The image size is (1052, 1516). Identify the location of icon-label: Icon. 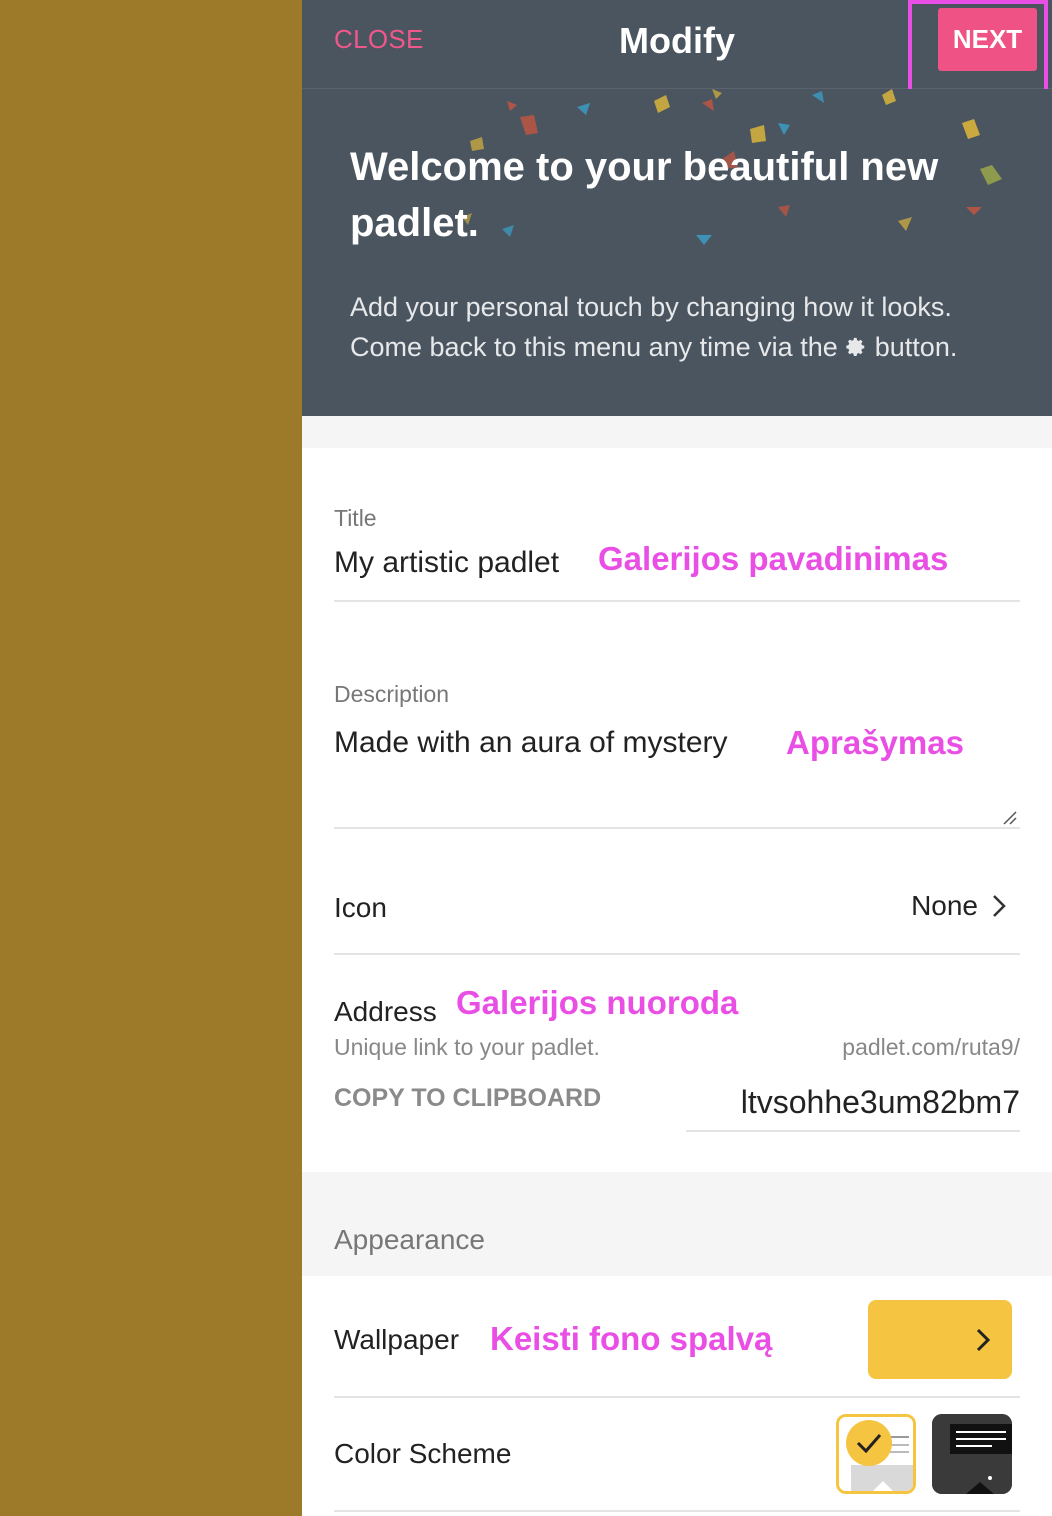
(360, 907).